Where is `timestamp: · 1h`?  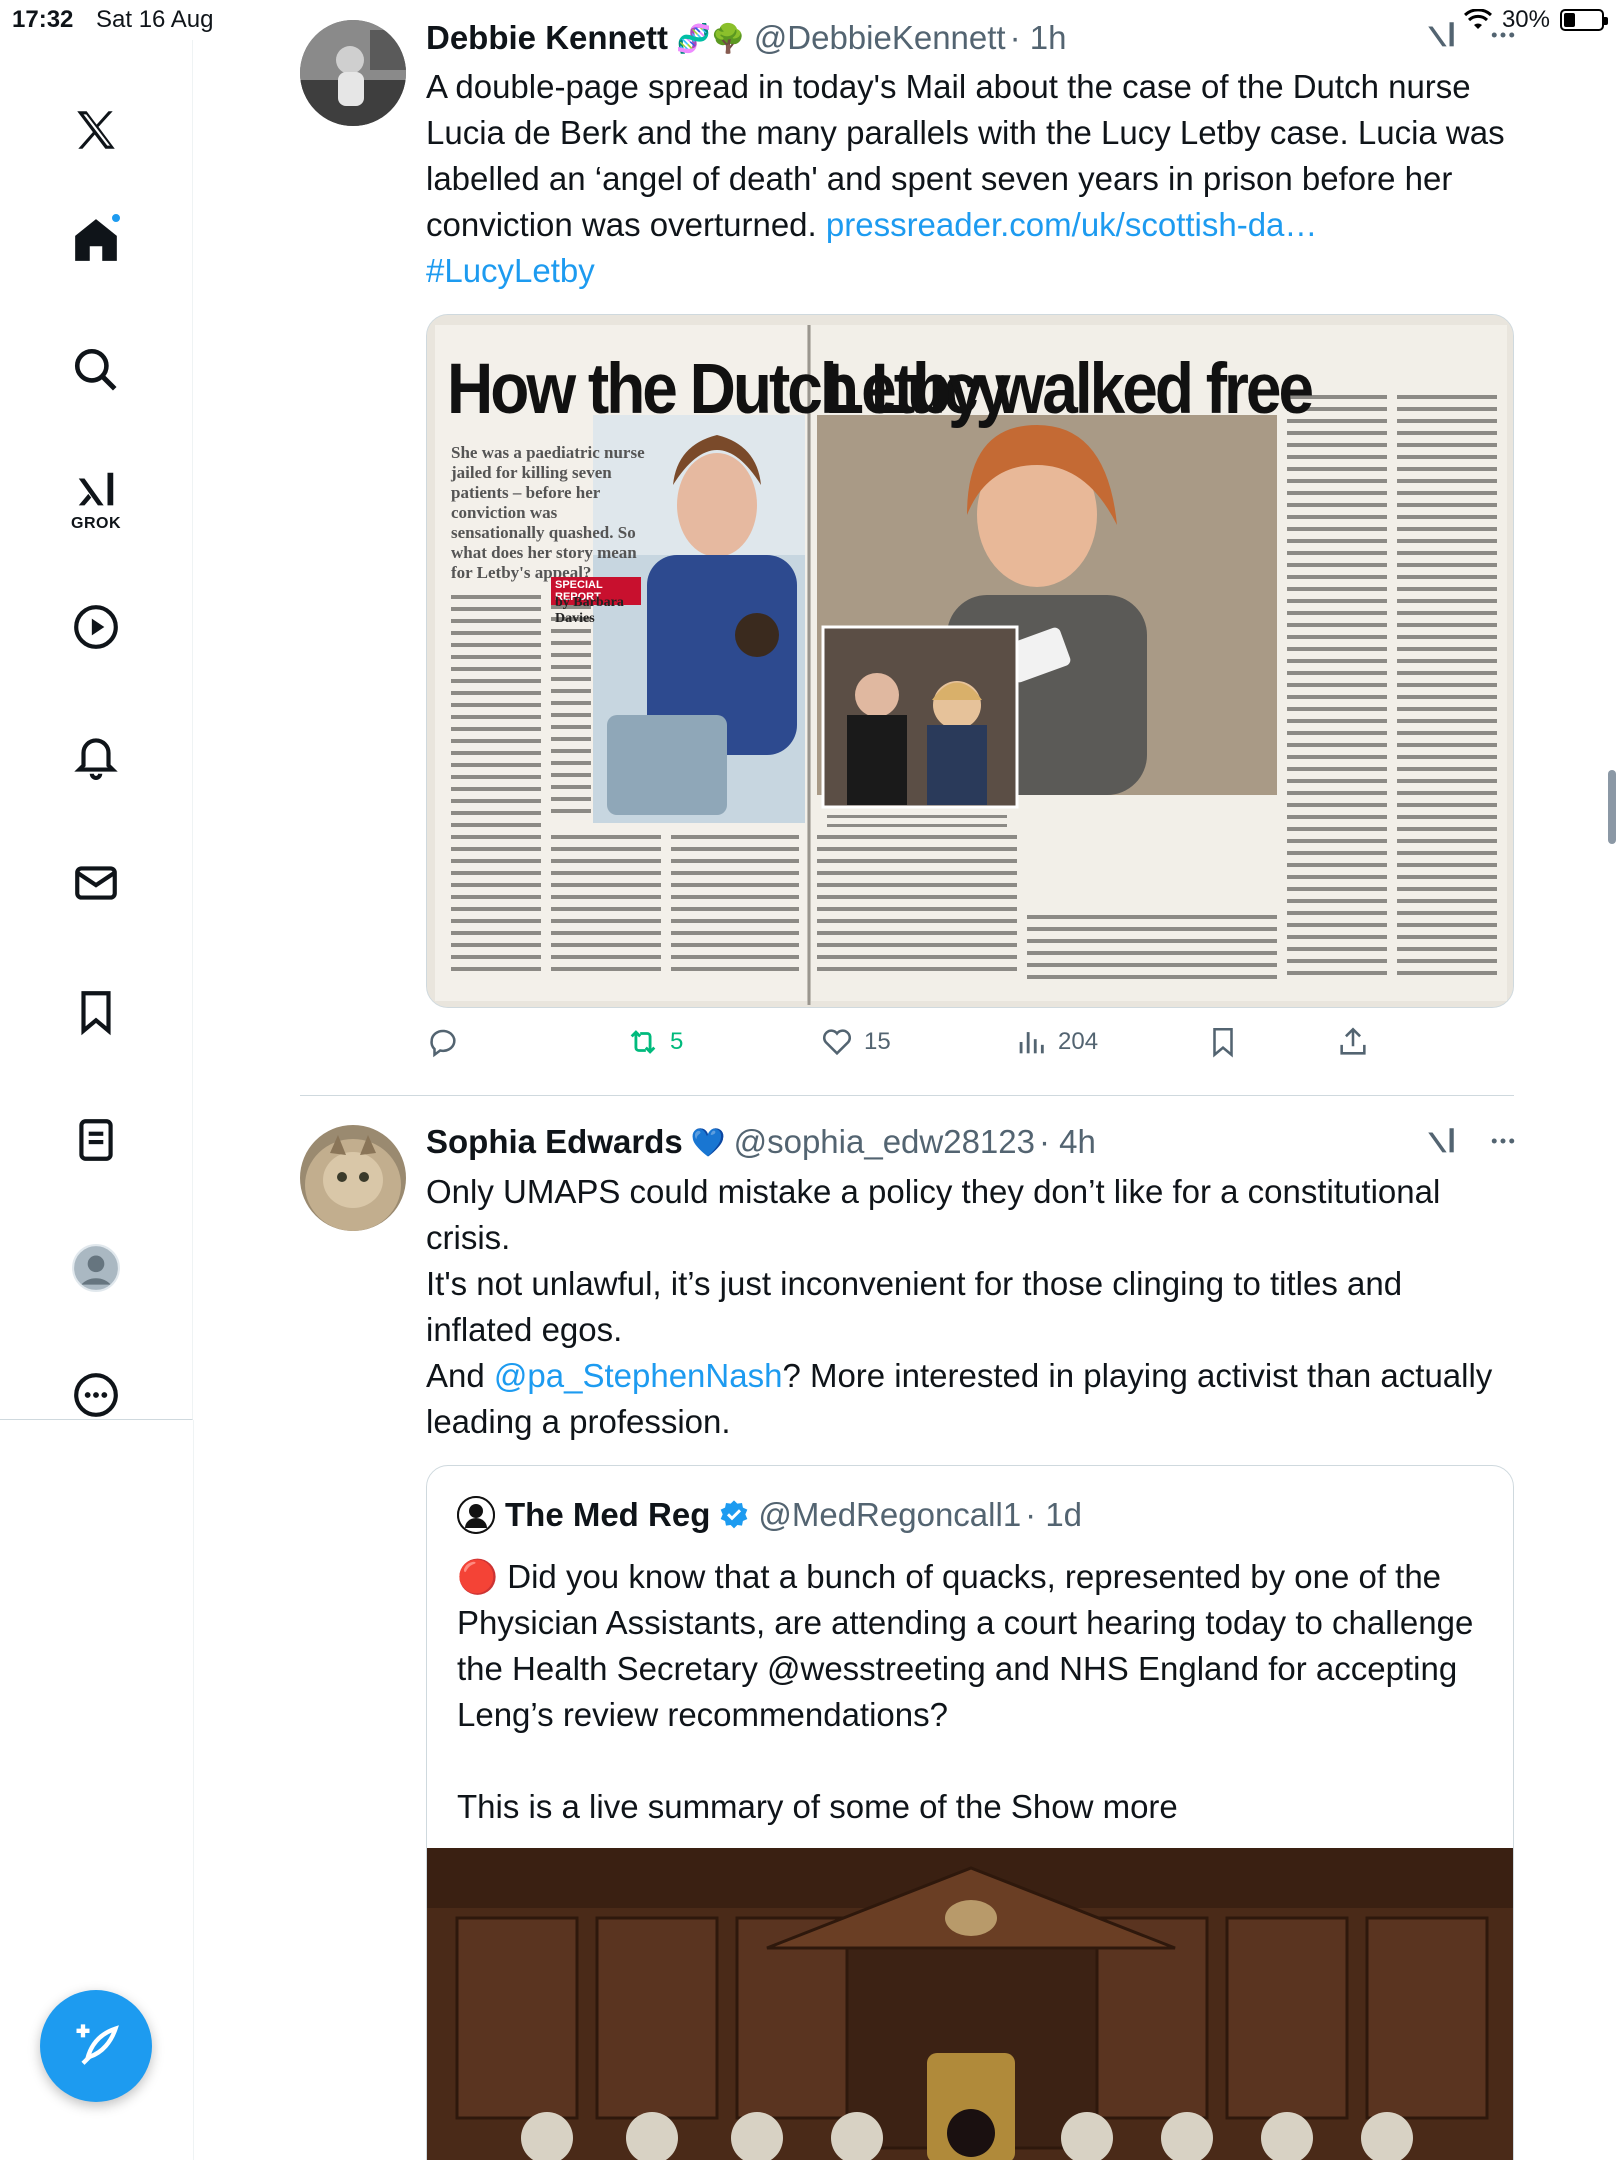
timestamp: · 1h is located at coordinates (1038, 38).